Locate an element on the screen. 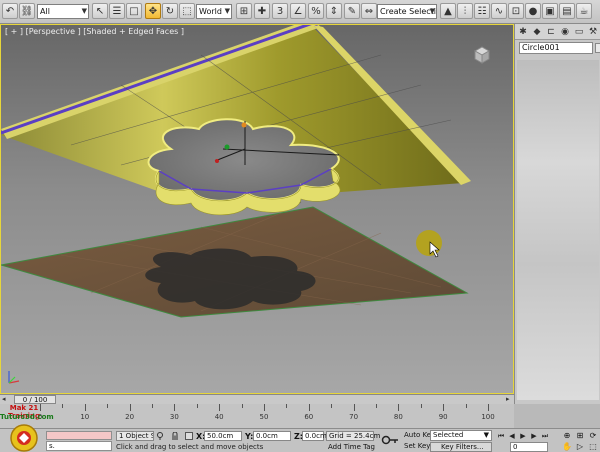  command-panel-tabs: ✱ ◆ ⊏ ◉ ▭ ⚒ is located at coordinates (557, 32).